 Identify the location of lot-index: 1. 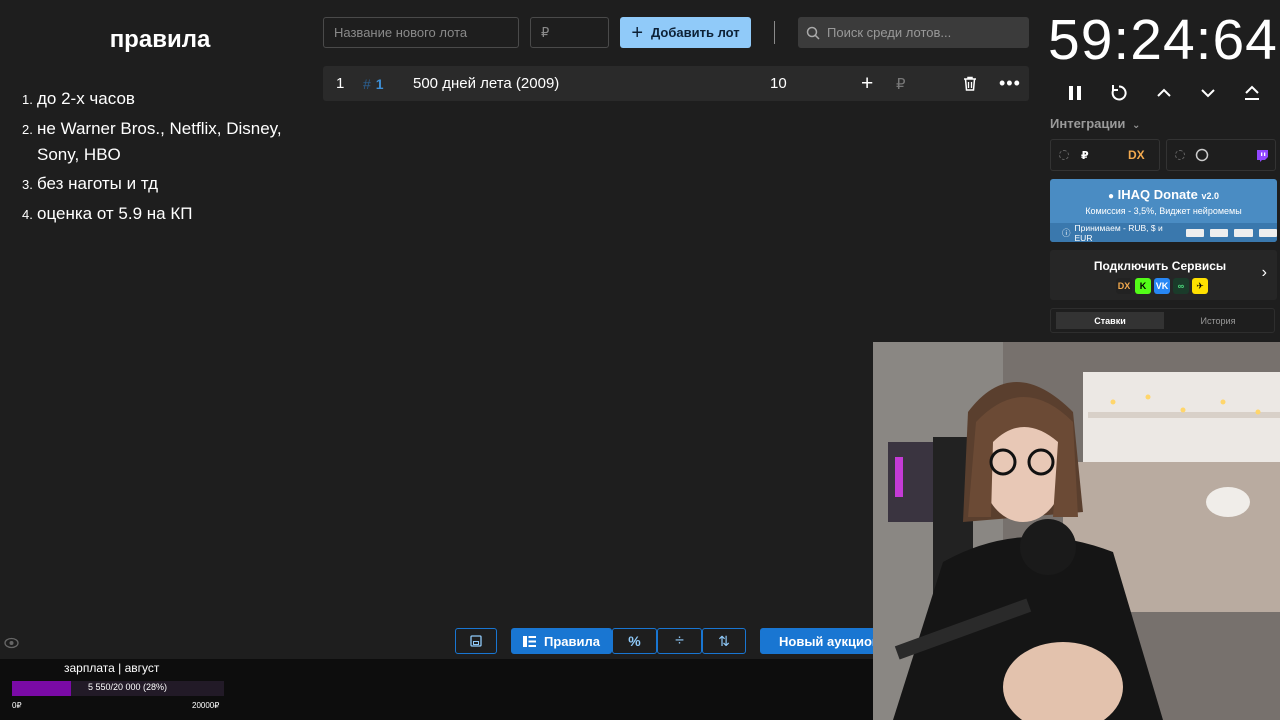
(340, 83).